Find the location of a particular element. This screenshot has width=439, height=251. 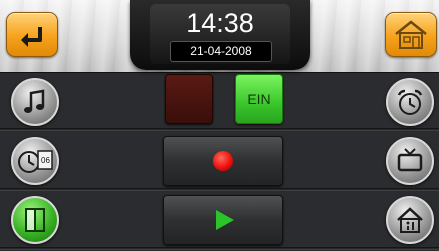

tv-button is located at coordinates (410, 161).